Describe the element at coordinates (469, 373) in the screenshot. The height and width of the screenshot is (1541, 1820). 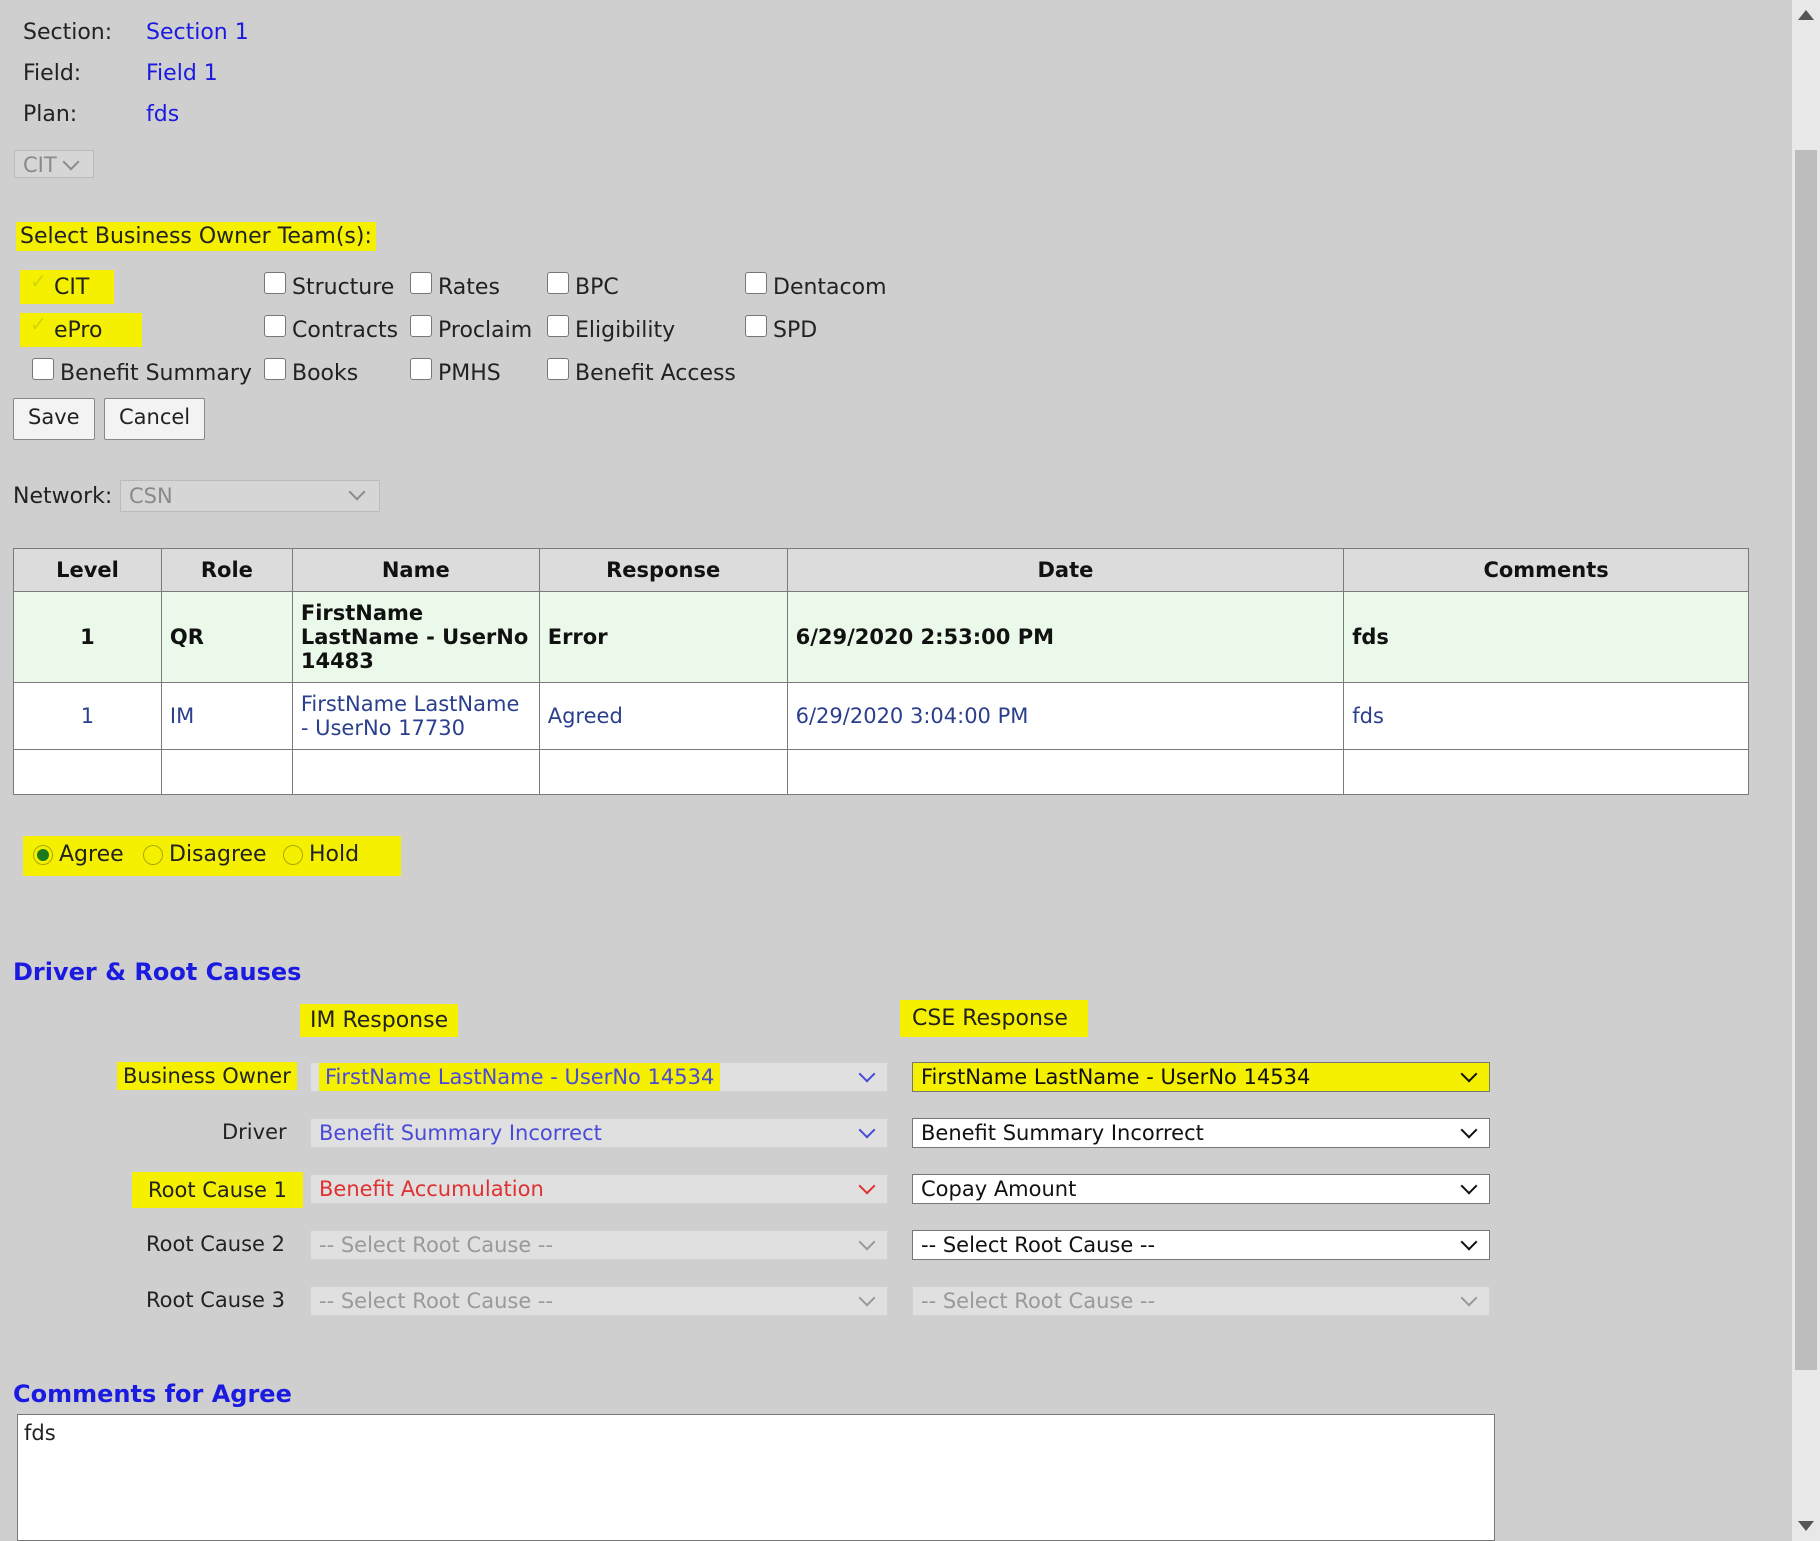
I see `checkbox-label: PMHS` at that location.